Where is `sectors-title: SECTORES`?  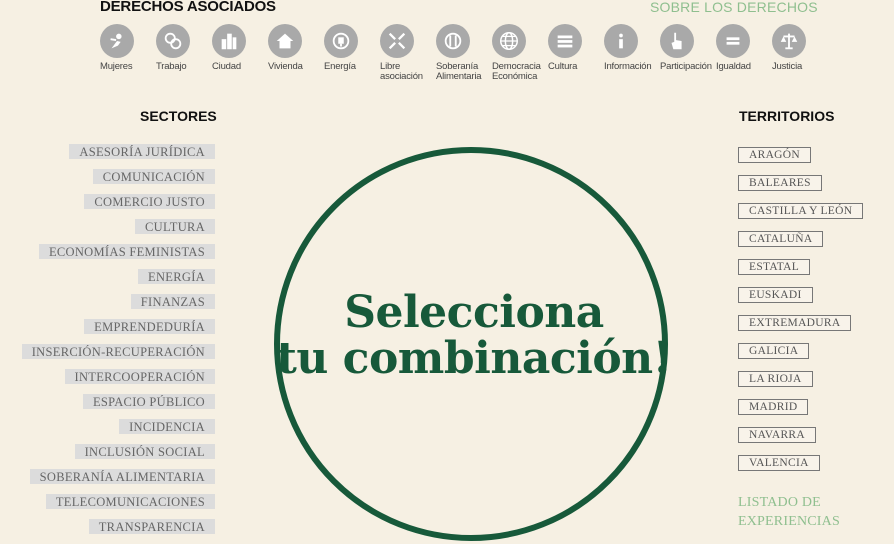
sectors-title: SECTORES is located at coordinates (178, 116).